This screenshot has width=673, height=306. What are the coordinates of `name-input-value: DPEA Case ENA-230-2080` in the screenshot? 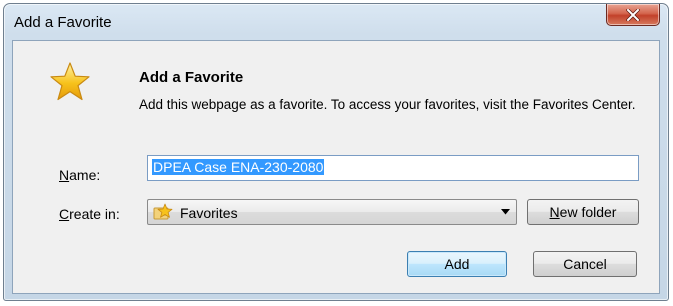 It's located at (238, 167).